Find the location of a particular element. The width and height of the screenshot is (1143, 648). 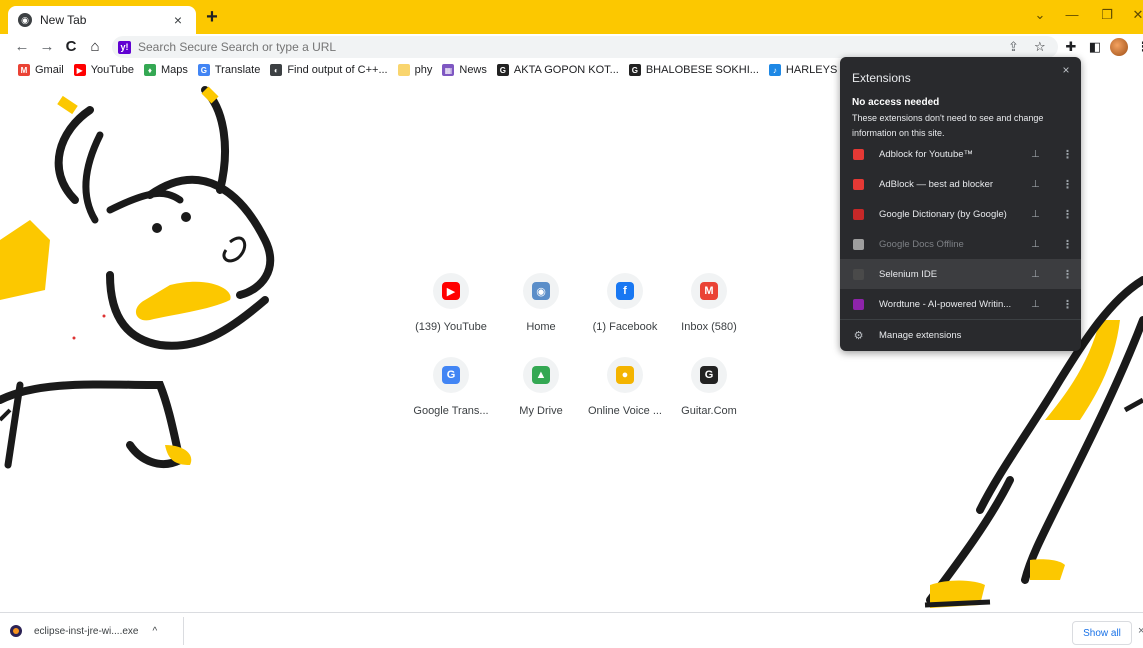

news-icon: ▦ is located at coordinates (448, 70).